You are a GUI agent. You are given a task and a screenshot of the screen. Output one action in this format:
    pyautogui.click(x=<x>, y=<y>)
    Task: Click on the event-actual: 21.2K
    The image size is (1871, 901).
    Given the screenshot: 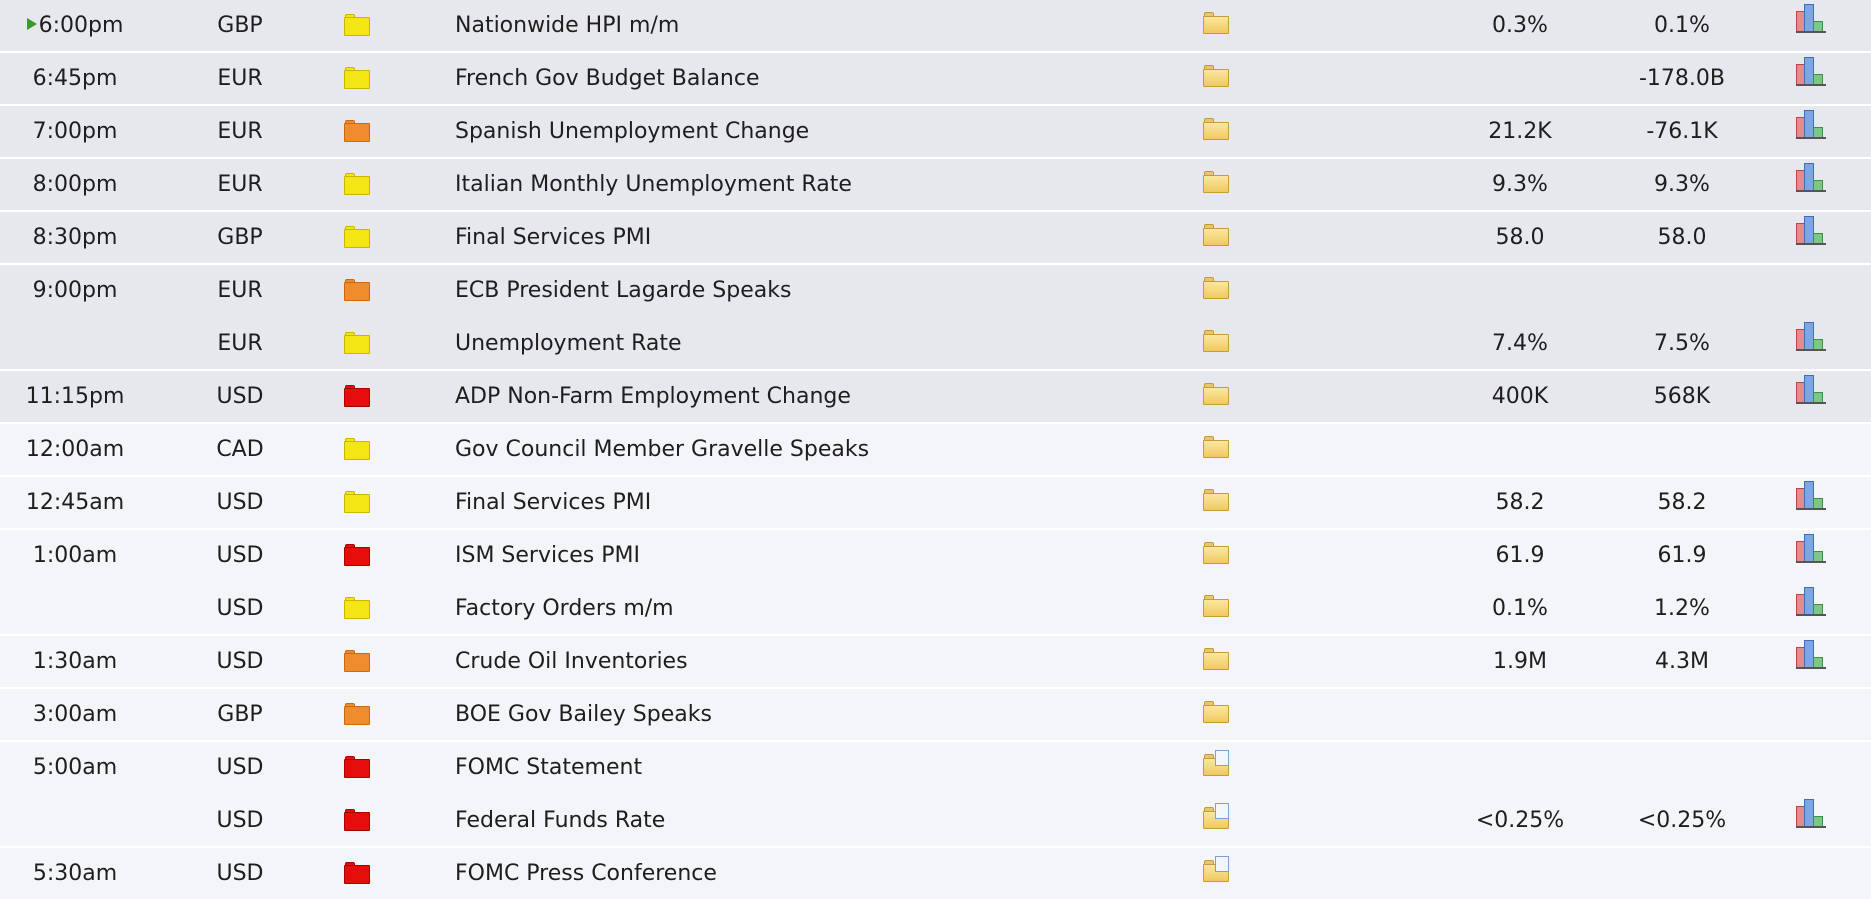 What is the action you would take?
    pyautogui.click(x=1520, y=131)
    